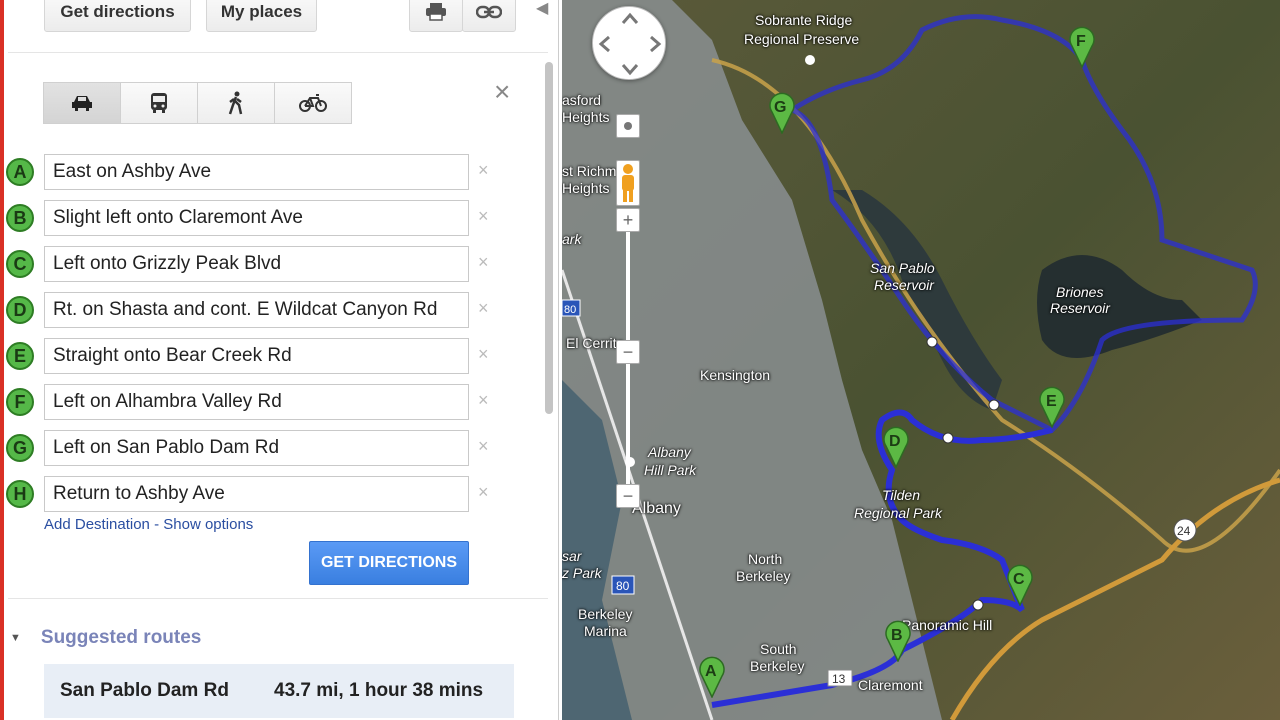 The image size is (1280, 720). I want to click on map-label-albany-hill-2: Hill Park, so click(670, 470).